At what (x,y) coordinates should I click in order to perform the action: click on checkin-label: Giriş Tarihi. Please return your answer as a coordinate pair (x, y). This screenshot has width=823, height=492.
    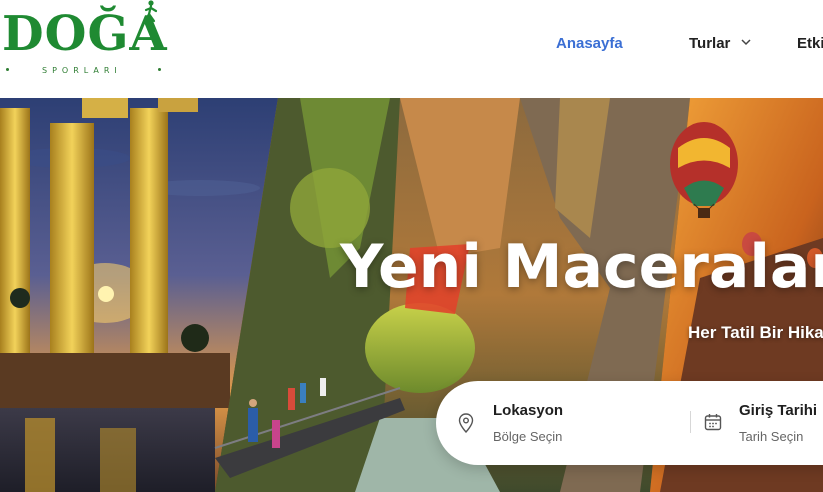
    Looking at the image, I should click on (778, 410).